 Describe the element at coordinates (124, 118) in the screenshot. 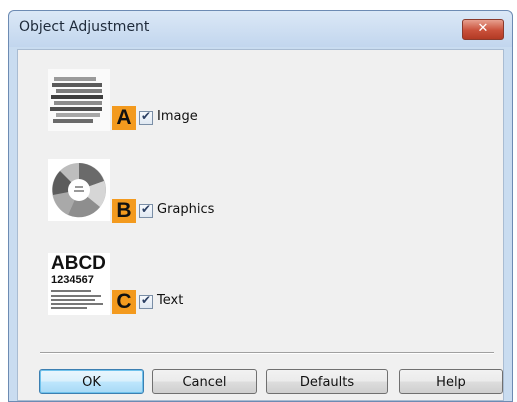

I see `option-a-marker: A` at that location.